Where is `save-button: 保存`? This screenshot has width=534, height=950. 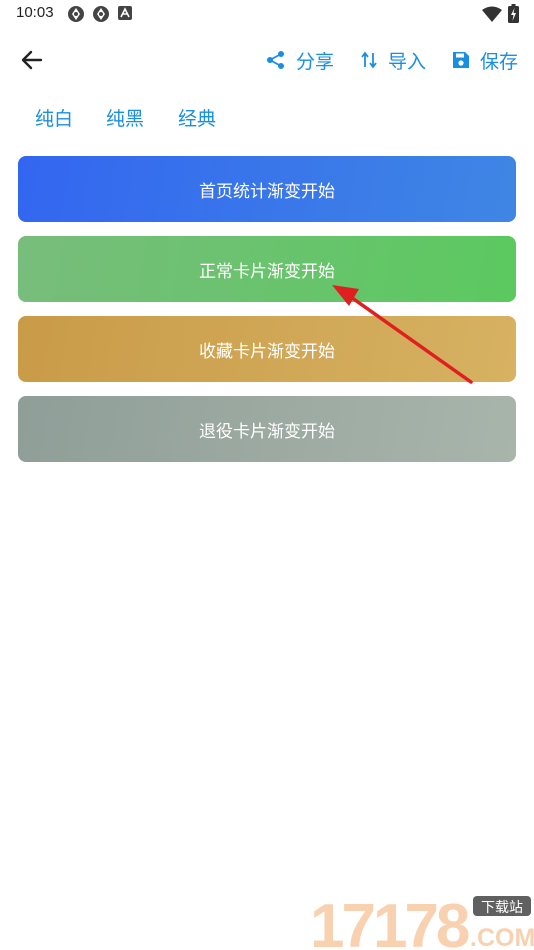 save-button: 保存 is located at coordinates (485, 60).